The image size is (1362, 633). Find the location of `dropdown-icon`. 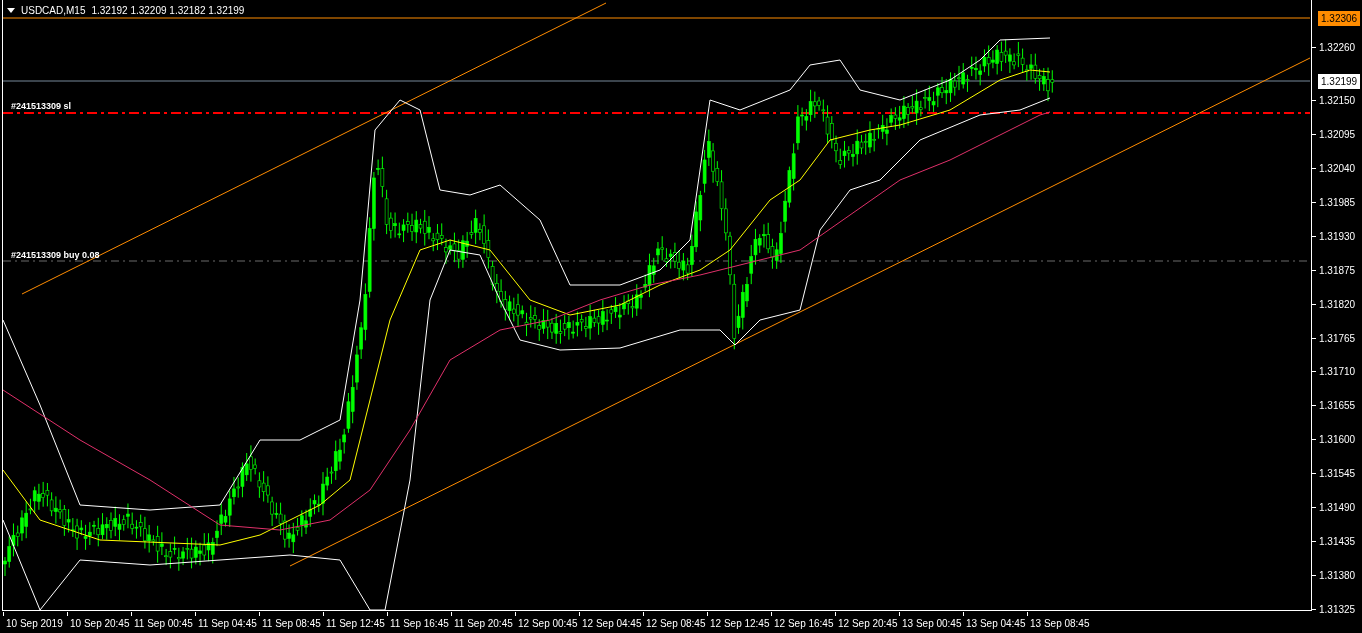

dropdown-icon is located at coordinates (11, 10).